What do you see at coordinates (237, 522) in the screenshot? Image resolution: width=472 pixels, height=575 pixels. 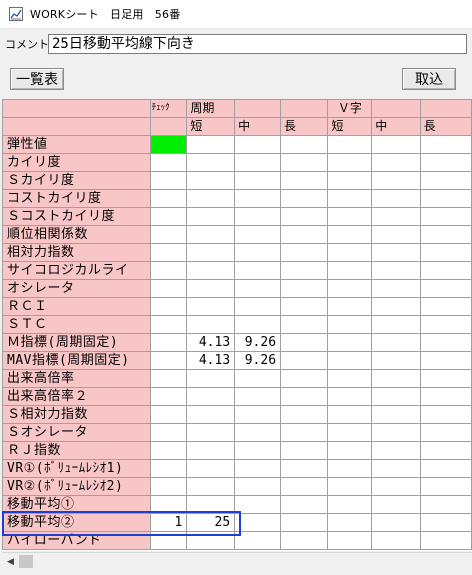 I see `table-row: 移動平均② 1 25` at bounding box center [237, 522].